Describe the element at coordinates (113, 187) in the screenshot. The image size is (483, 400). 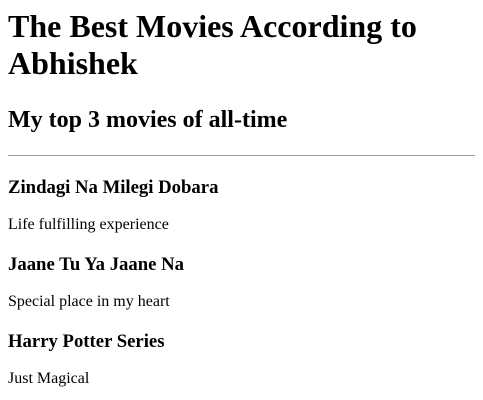
I see `movie-title: Zindagi Na Milegi Dobara` at that location.